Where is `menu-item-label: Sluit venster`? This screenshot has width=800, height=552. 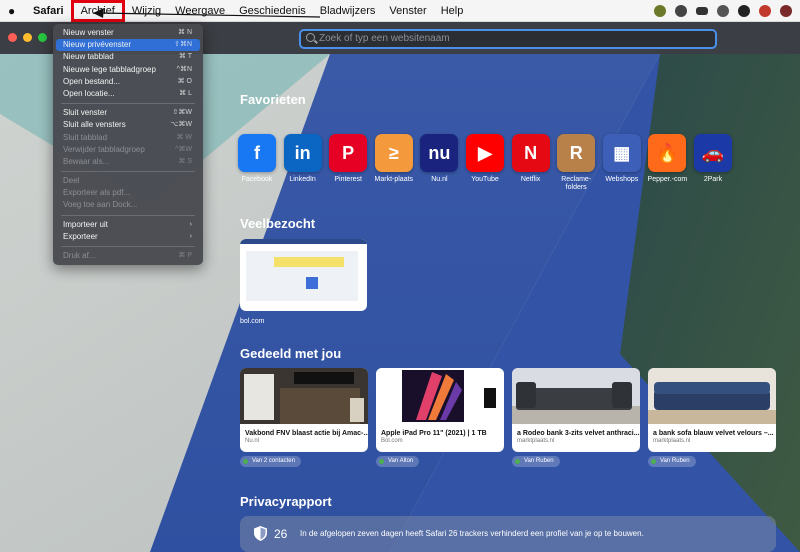 menu-item-label: Sluit venster is located at coordinates (85, 113).